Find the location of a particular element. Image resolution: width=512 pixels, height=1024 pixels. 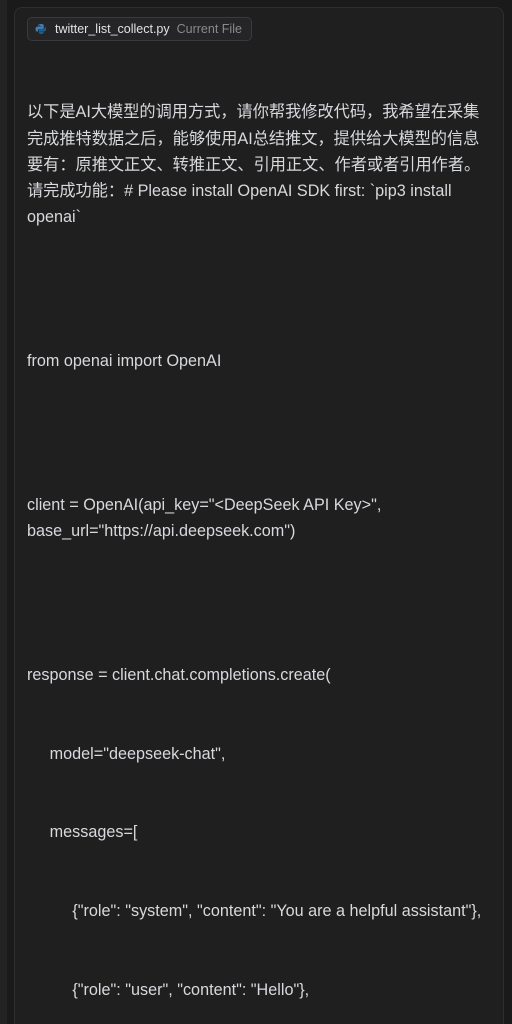

prompt-code-line: model="deepseek-chat", is located at coordinates (137, 753).